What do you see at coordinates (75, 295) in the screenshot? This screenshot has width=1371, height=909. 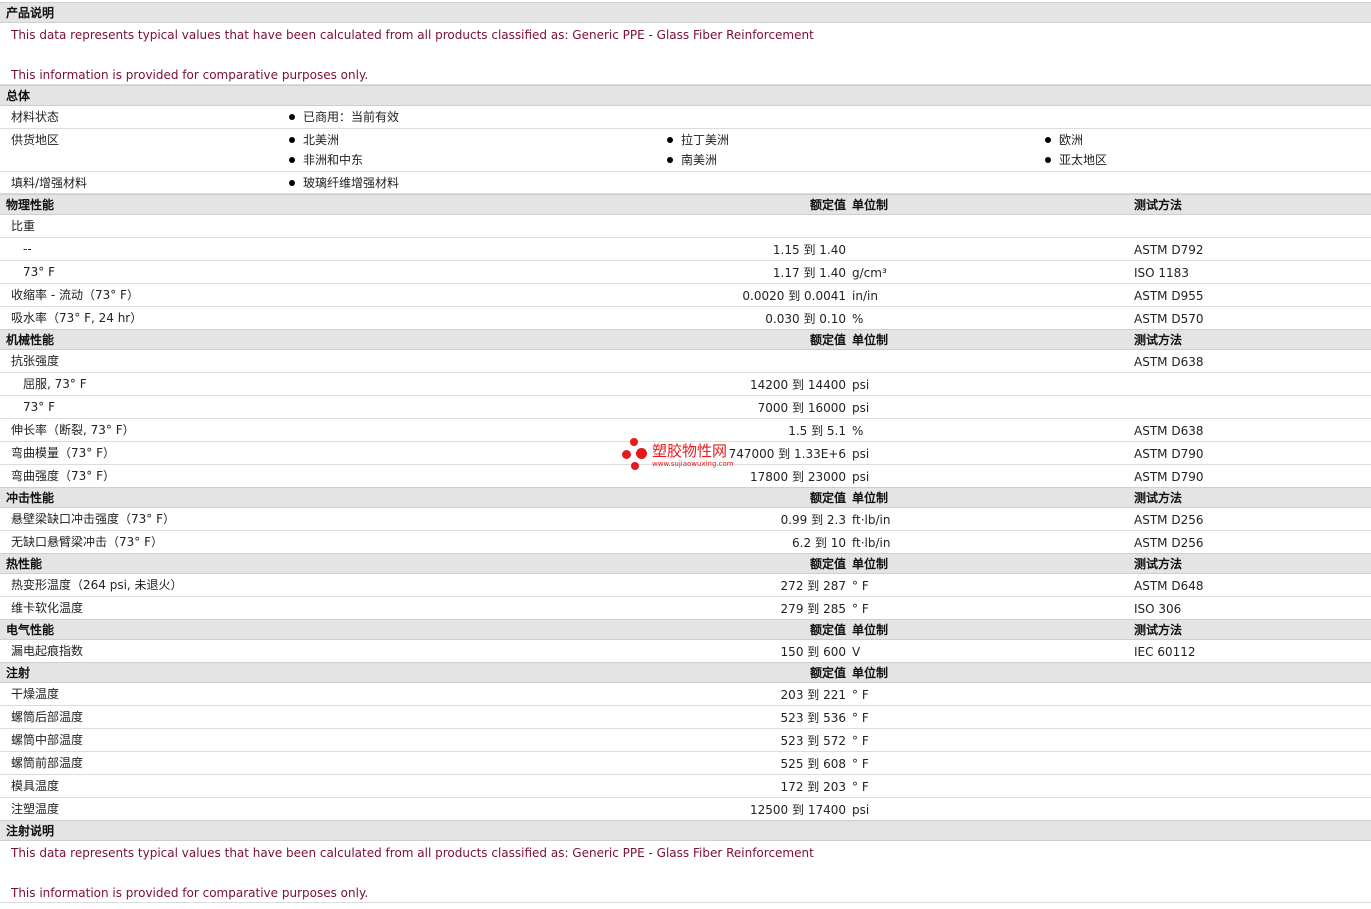 I see `property-label: 收缩率 - 流动（73° F）` at bounding box center [75, 295].